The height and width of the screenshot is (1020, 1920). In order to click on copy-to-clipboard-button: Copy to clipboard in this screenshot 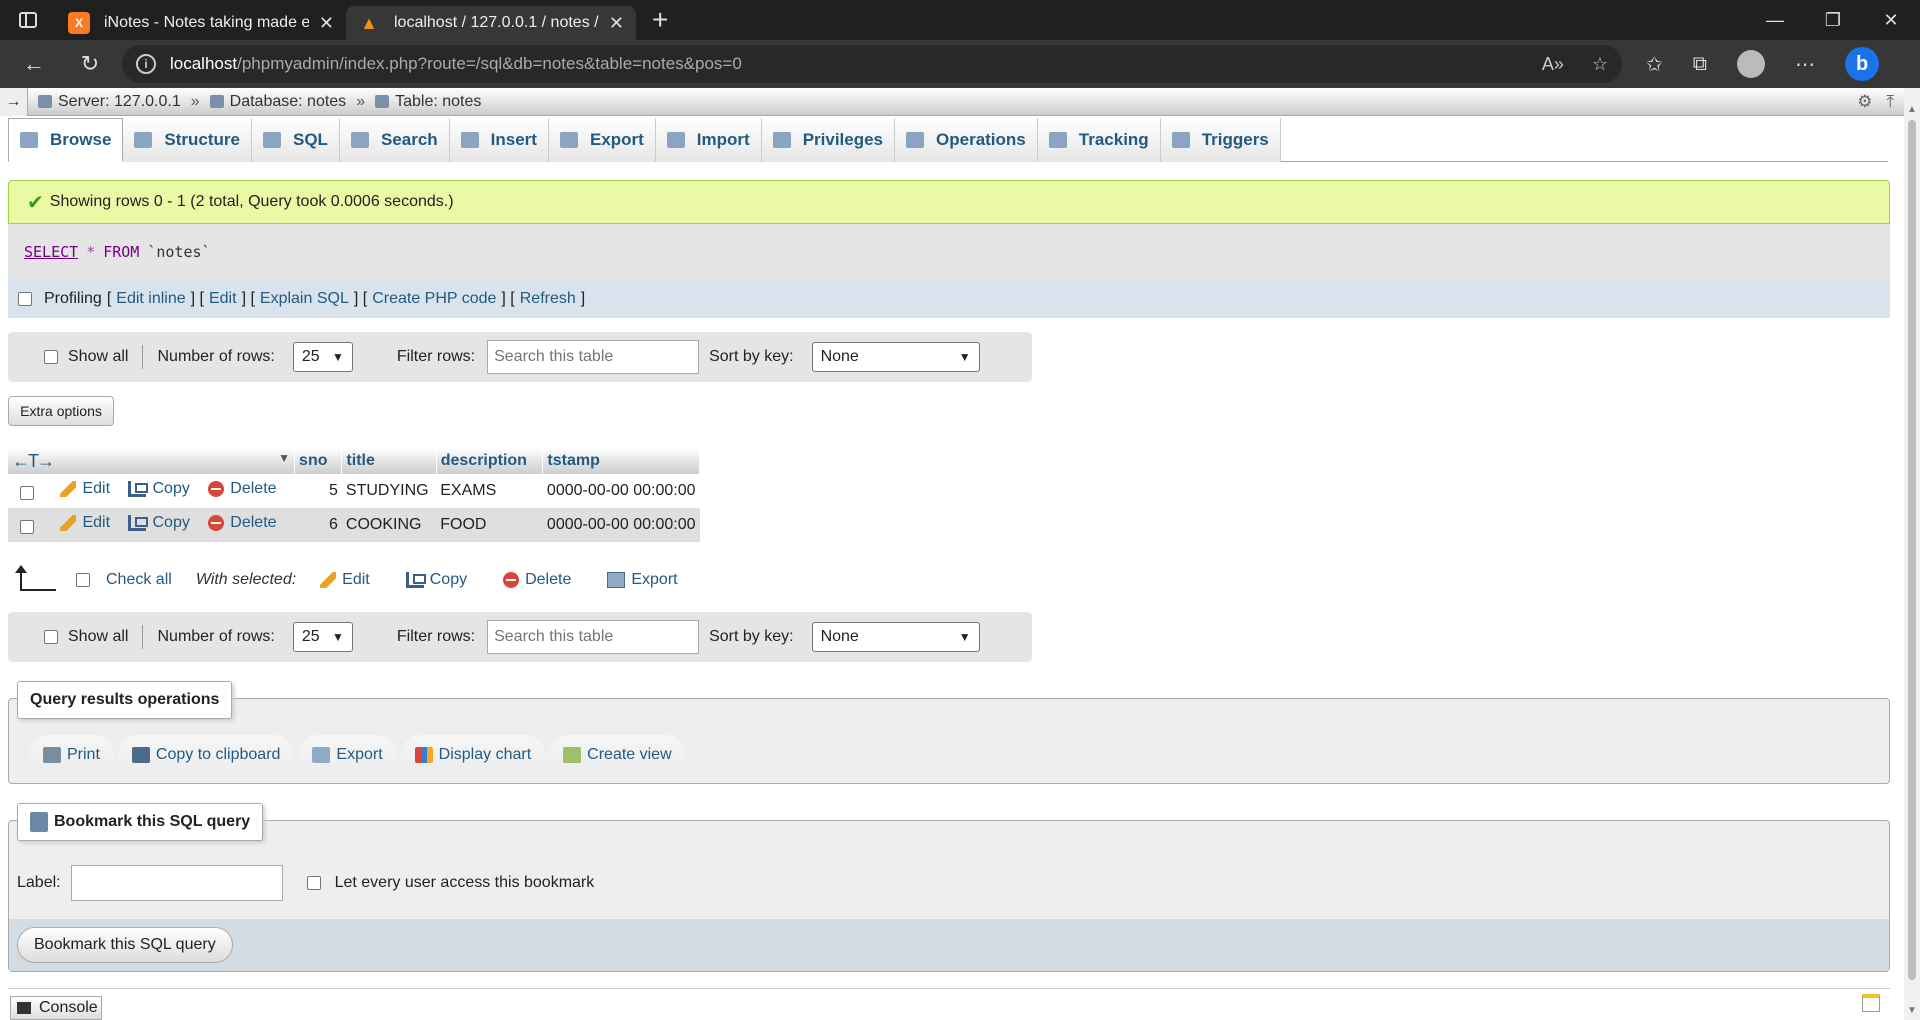, I will do `click(206, 755)`.